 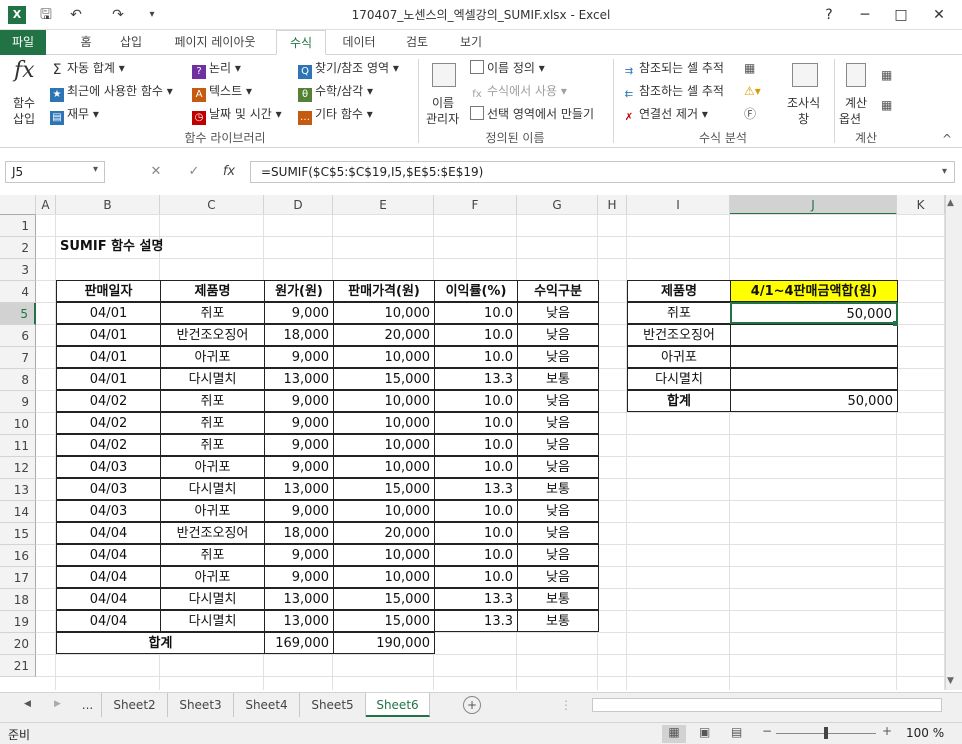 I want to click on formula-input: =SUMIF($C$5:$C$19,I5,$E$5:$E$19), so click(x=602, y=172).